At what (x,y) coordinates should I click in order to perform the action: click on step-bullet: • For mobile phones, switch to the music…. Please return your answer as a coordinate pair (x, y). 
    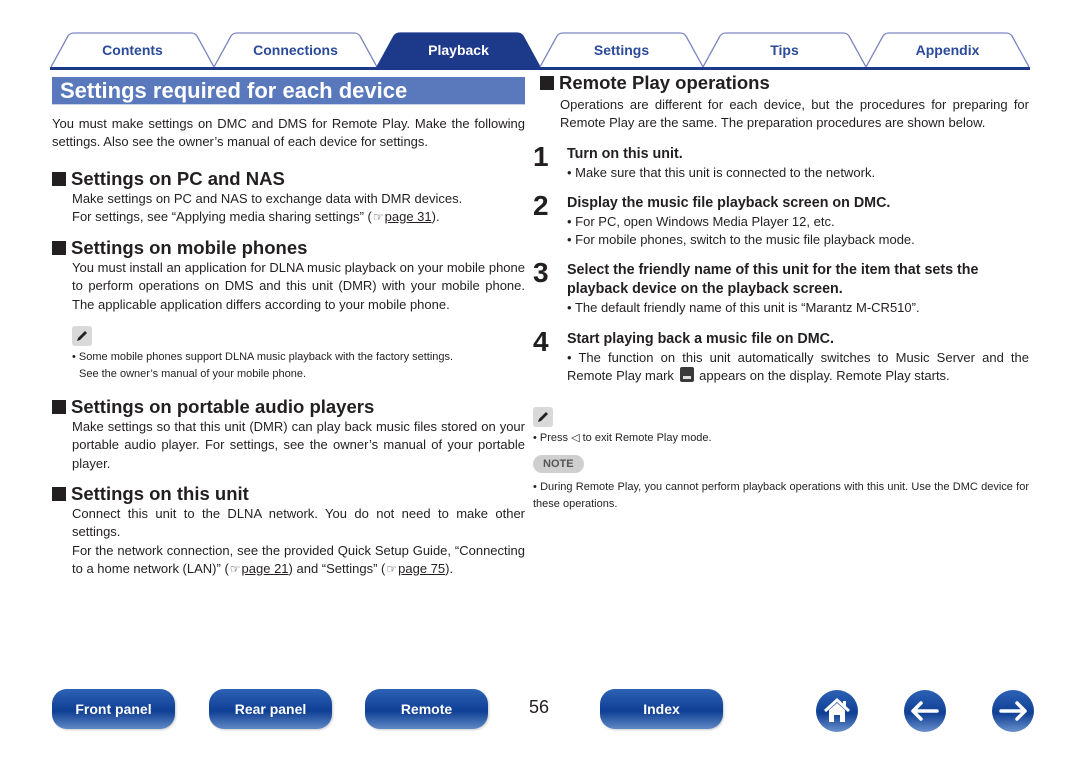
    Looking at the image, I should click on (741, 240).